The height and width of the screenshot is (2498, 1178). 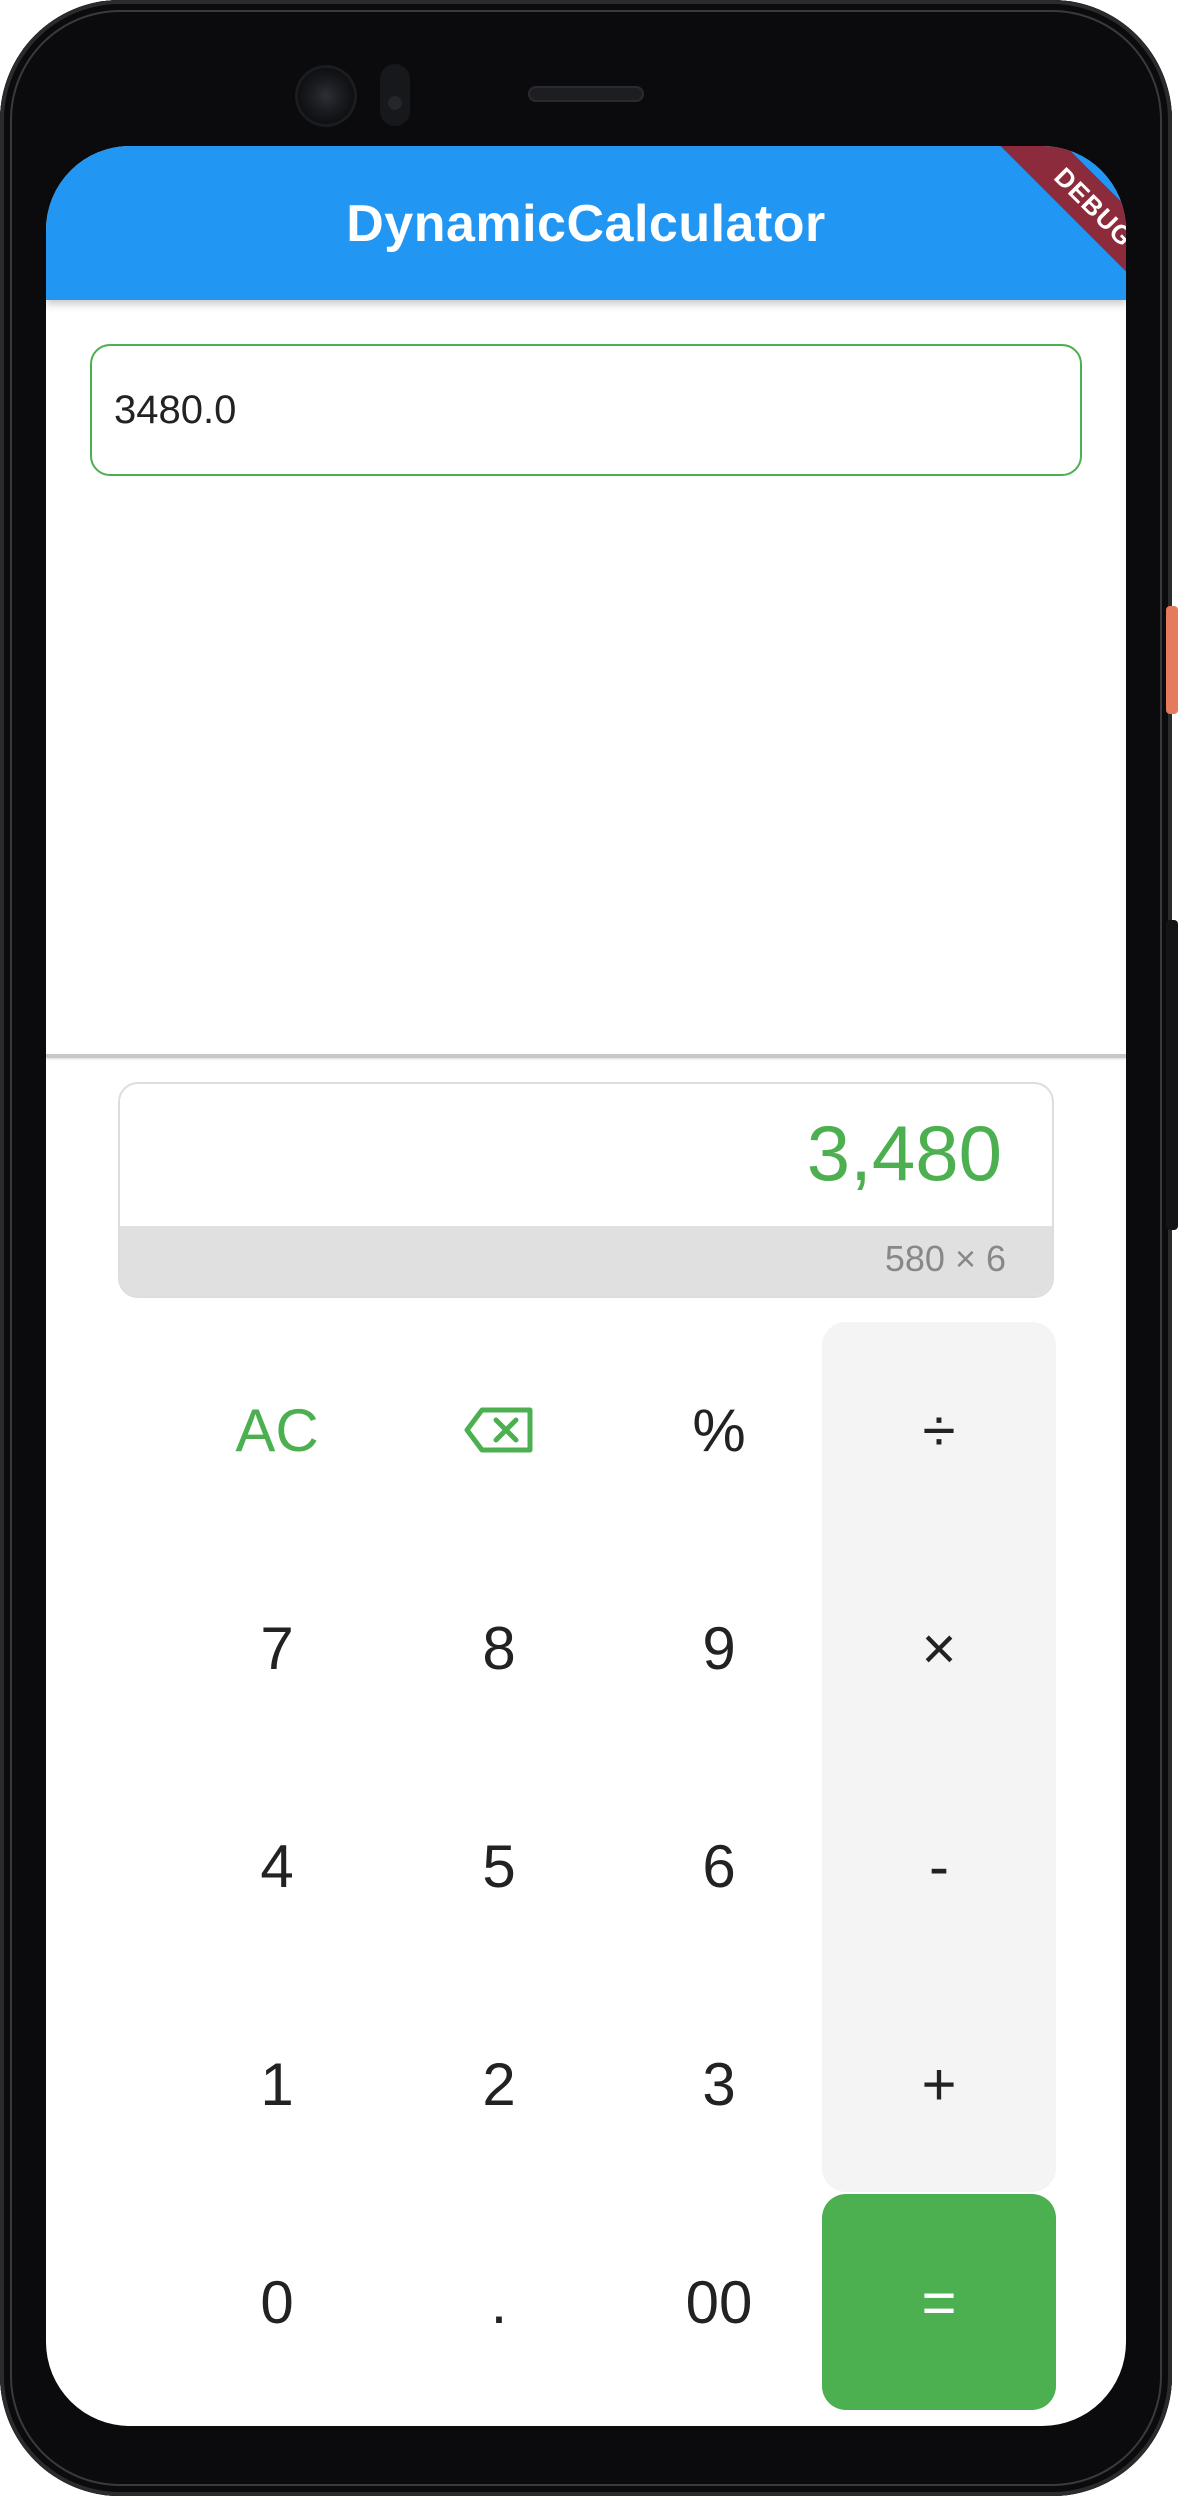 What do you see at coordinates (1172, 660) in the screenshot?
I see `power-button` at bounding box center [1172, 660].